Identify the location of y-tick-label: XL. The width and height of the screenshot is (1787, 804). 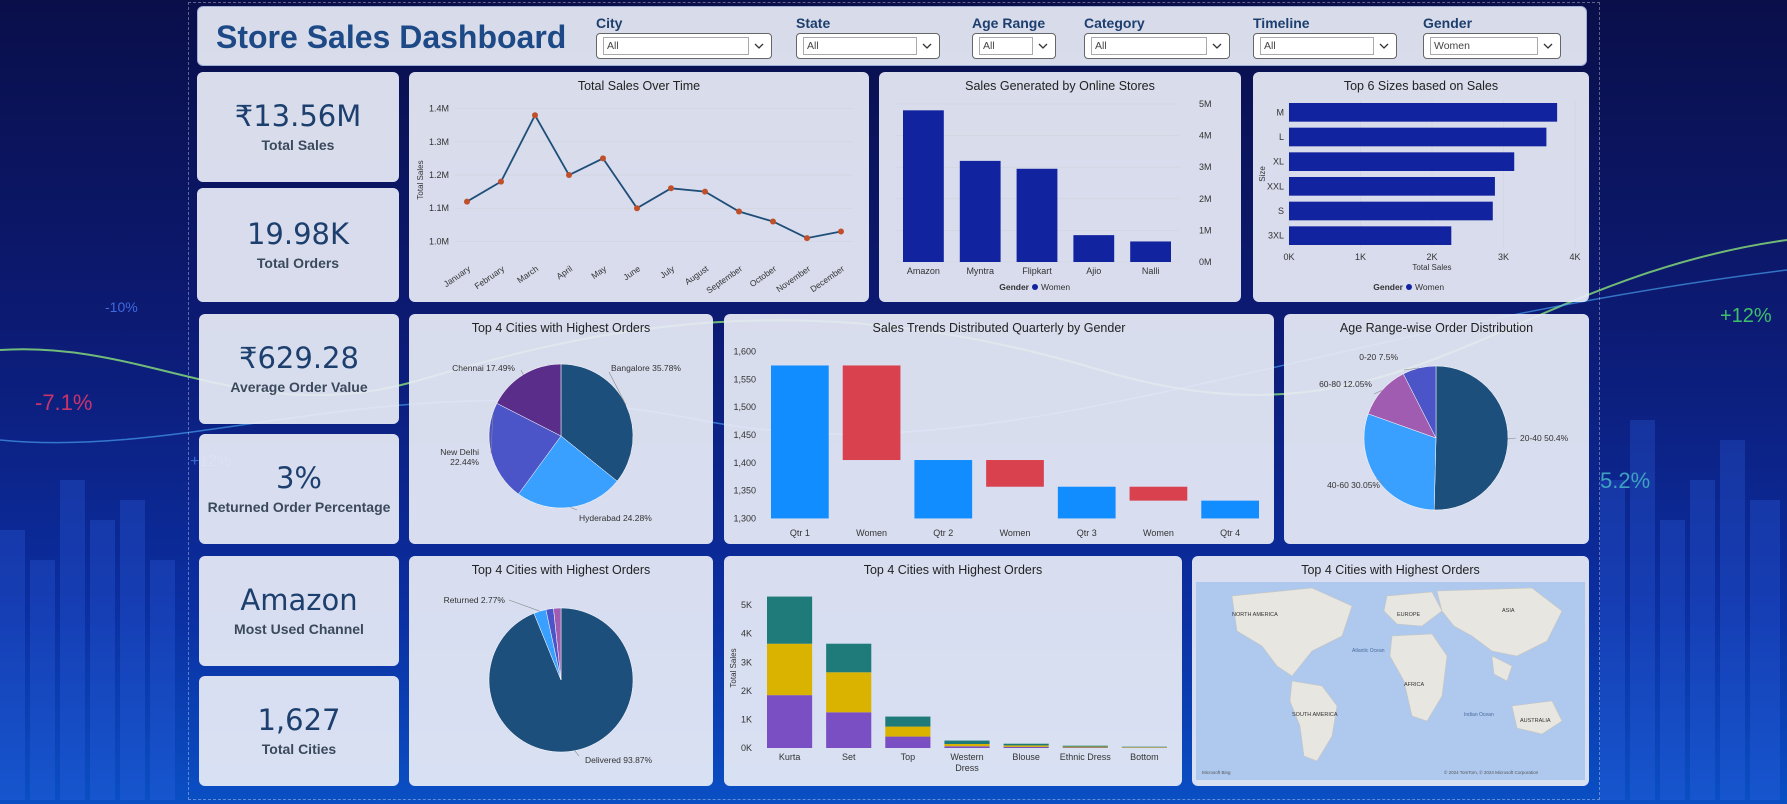
(1278, 162).